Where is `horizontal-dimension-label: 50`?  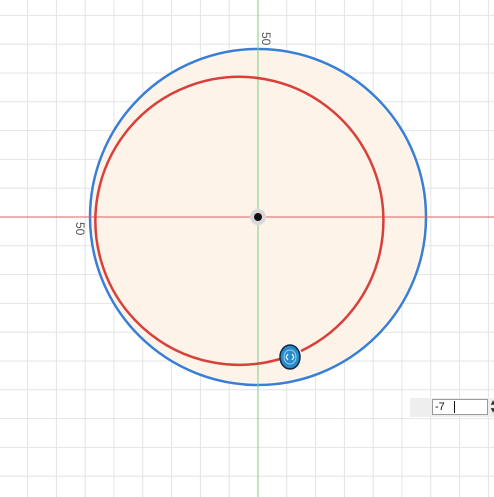 horizontal-dimension-label: 50 is located at coordinates (80, 229).